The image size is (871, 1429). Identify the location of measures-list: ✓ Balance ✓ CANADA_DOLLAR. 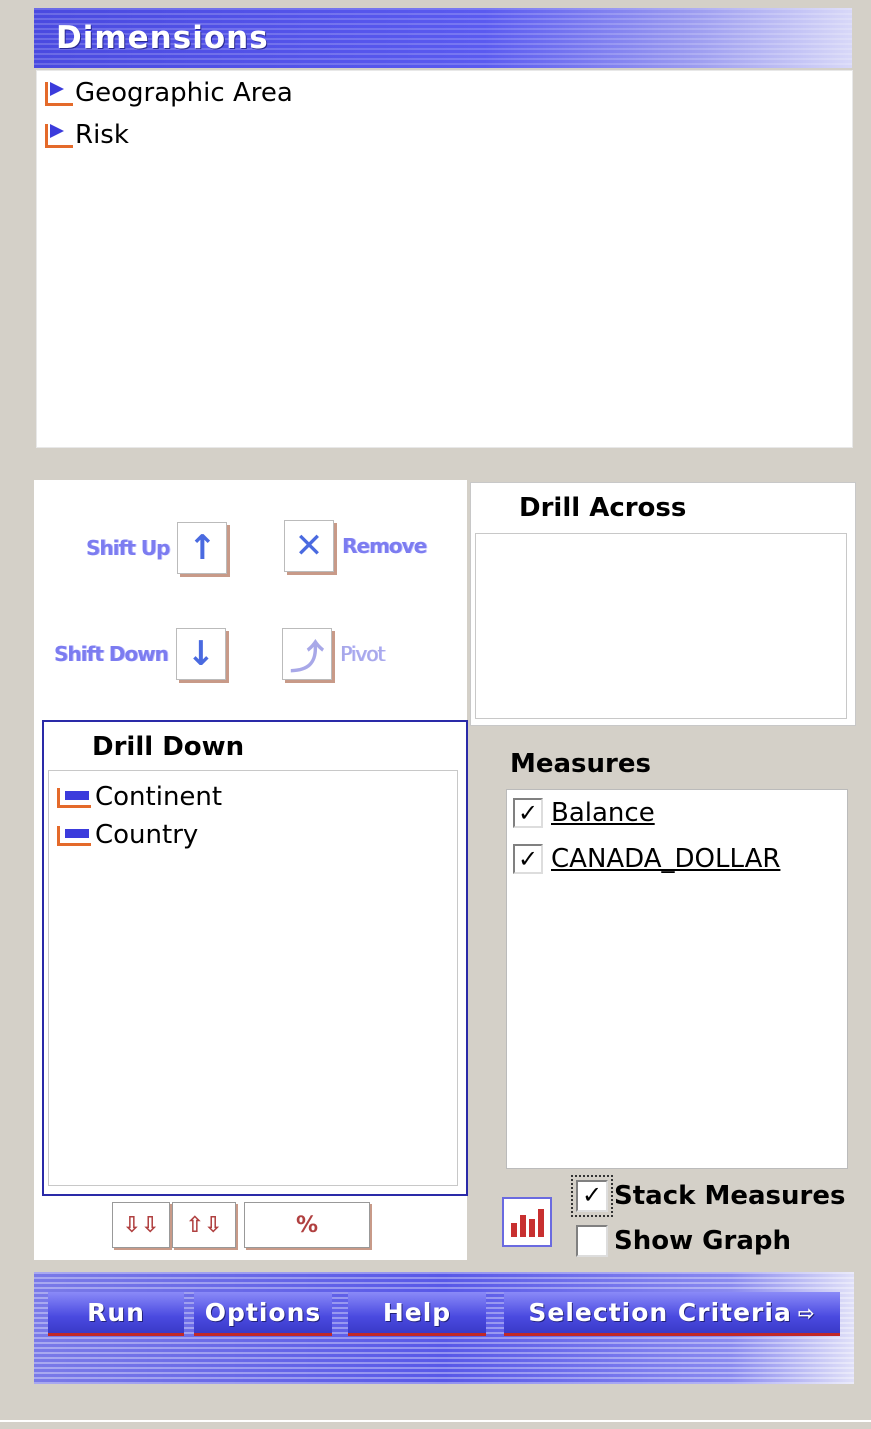
(677, 979).